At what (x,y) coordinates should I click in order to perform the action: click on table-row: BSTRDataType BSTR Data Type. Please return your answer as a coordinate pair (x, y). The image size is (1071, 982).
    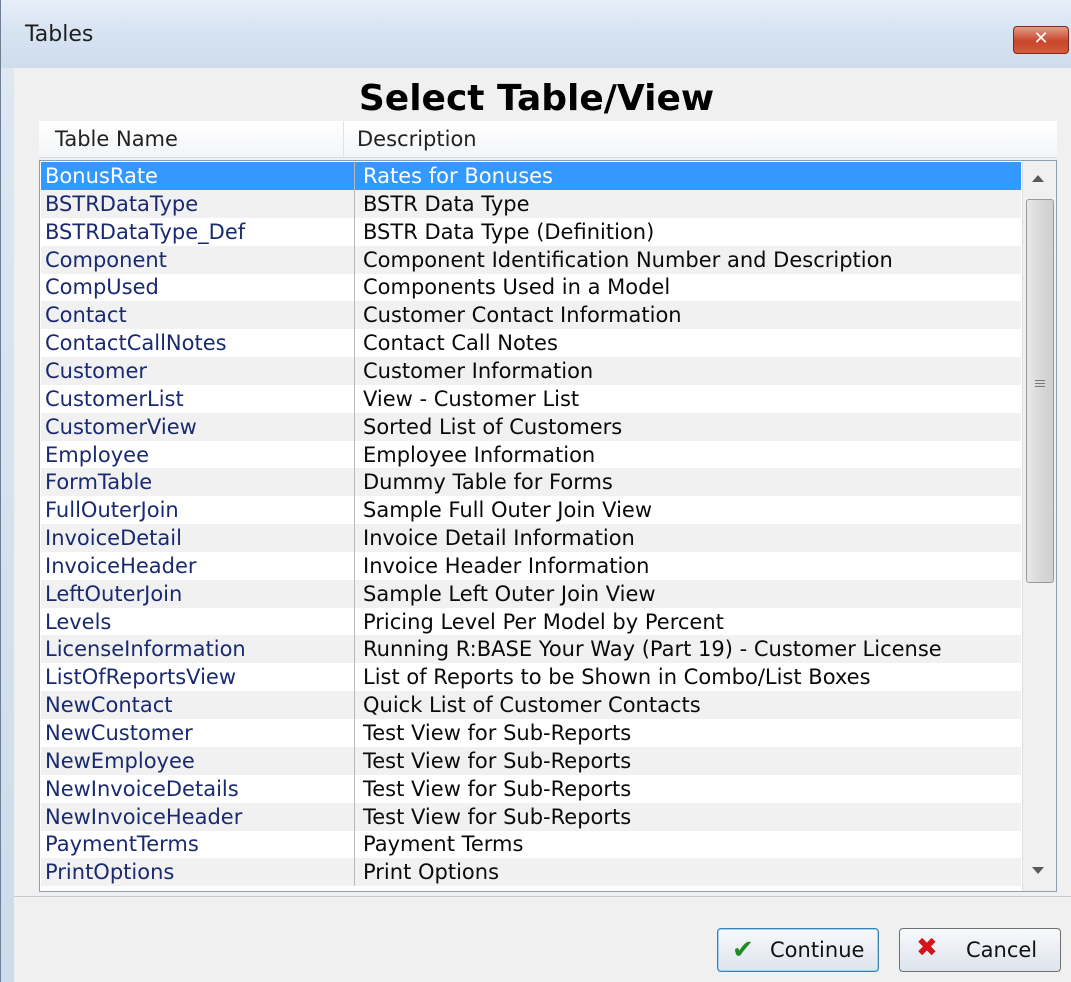
    Looking at the image, I should click on (531, 203).